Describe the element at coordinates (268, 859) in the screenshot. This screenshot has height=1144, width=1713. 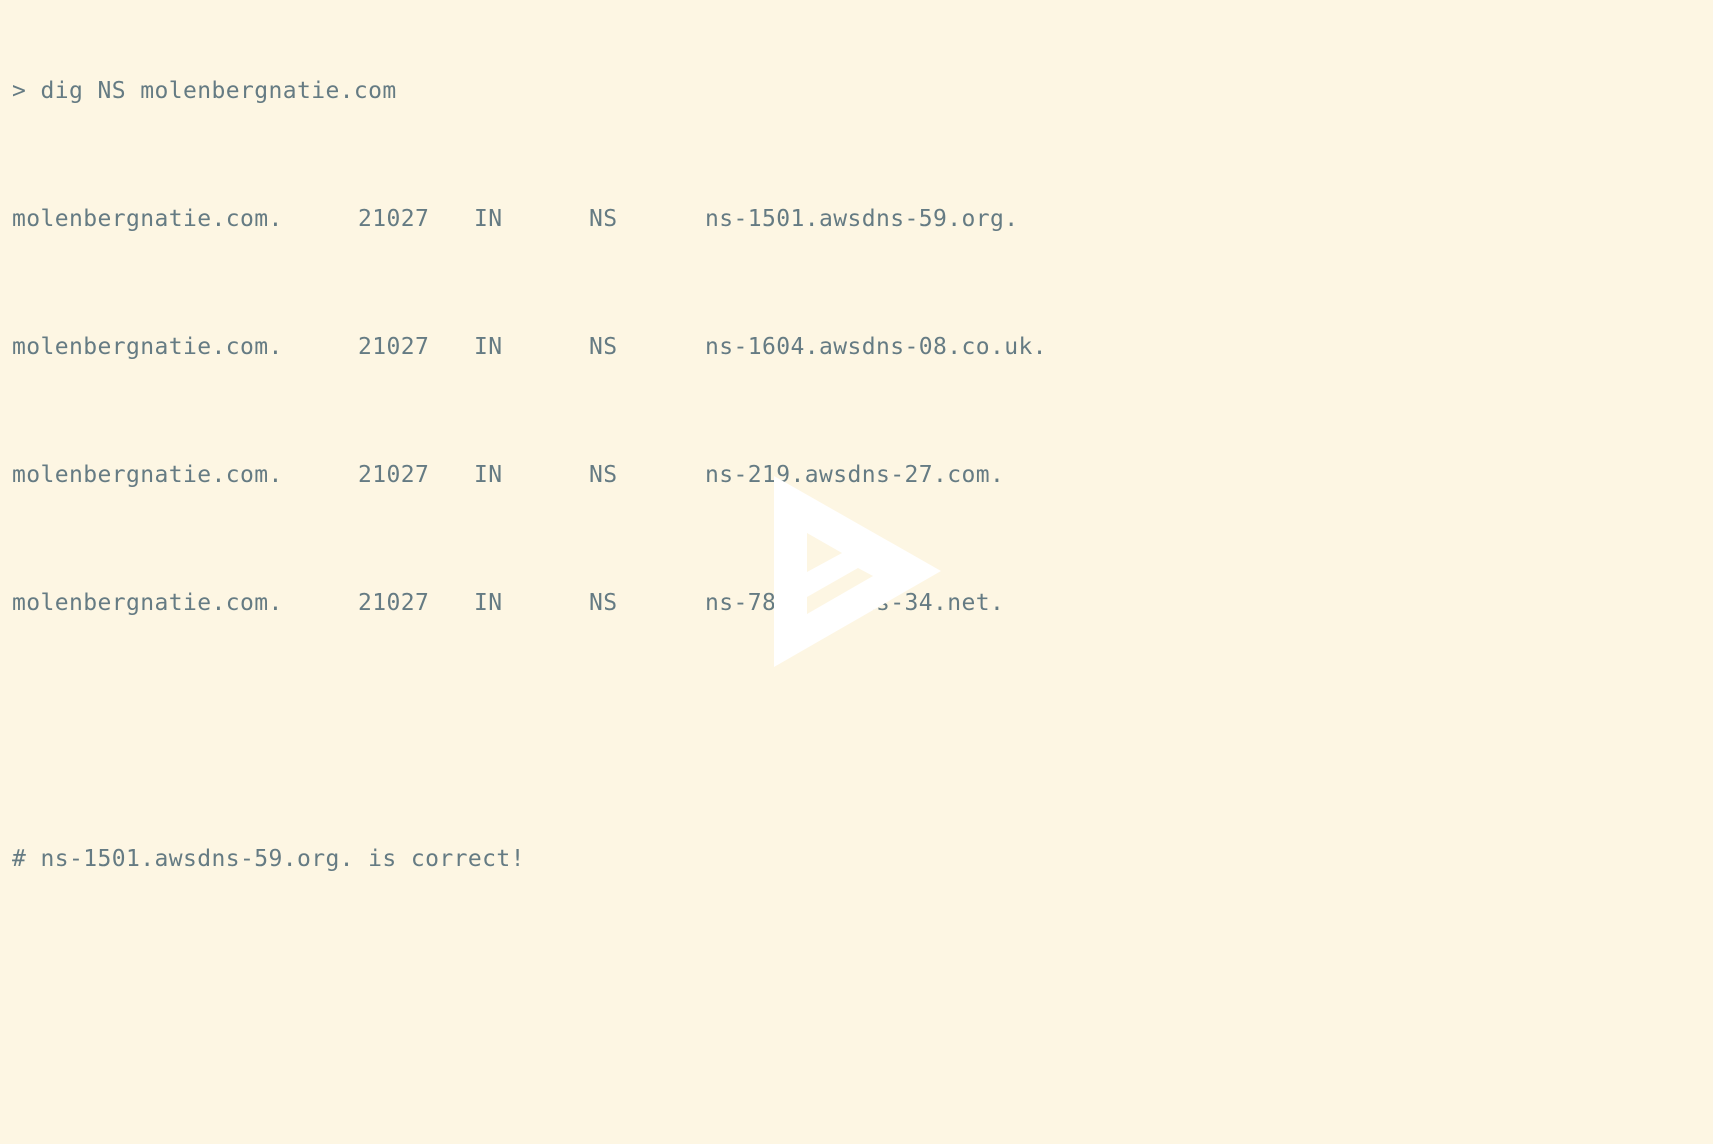
I see `comment-line: # ns-1501.awsdns-59.org. is correct!` at that location.